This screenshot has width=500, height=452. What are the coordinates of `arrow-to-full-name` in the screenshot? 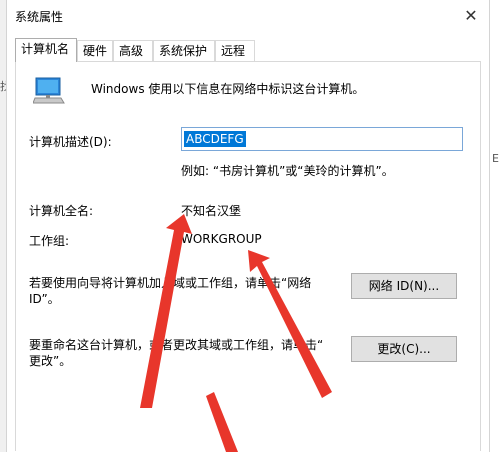 It's located at (166, 311).